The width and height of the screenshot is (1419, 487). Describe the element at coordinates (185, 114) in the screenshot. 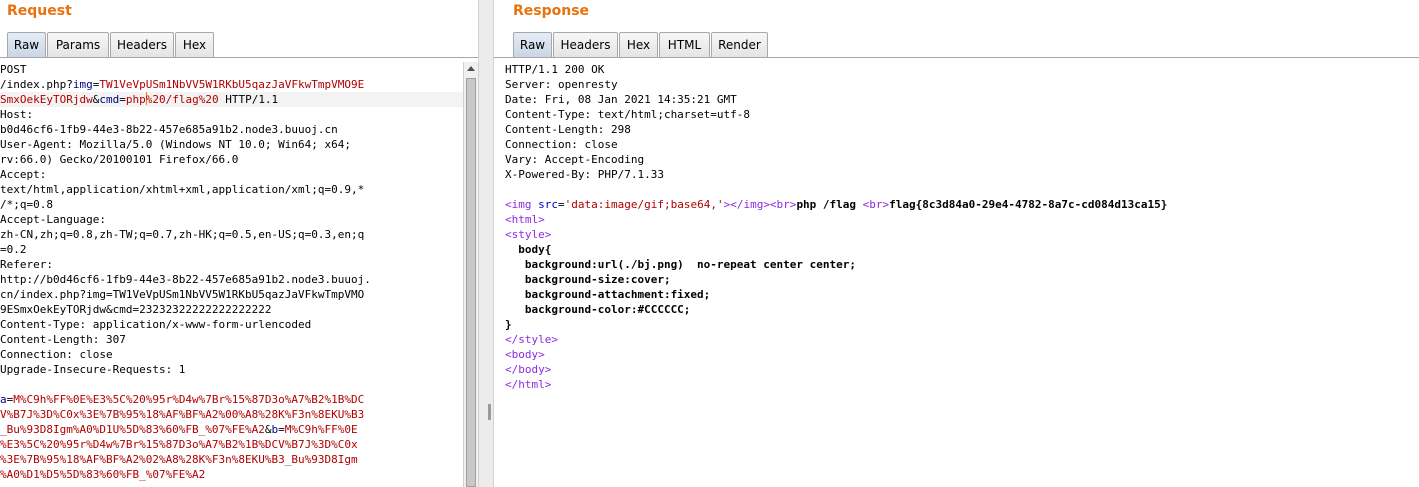

I see `request-line: Host:` at that location.